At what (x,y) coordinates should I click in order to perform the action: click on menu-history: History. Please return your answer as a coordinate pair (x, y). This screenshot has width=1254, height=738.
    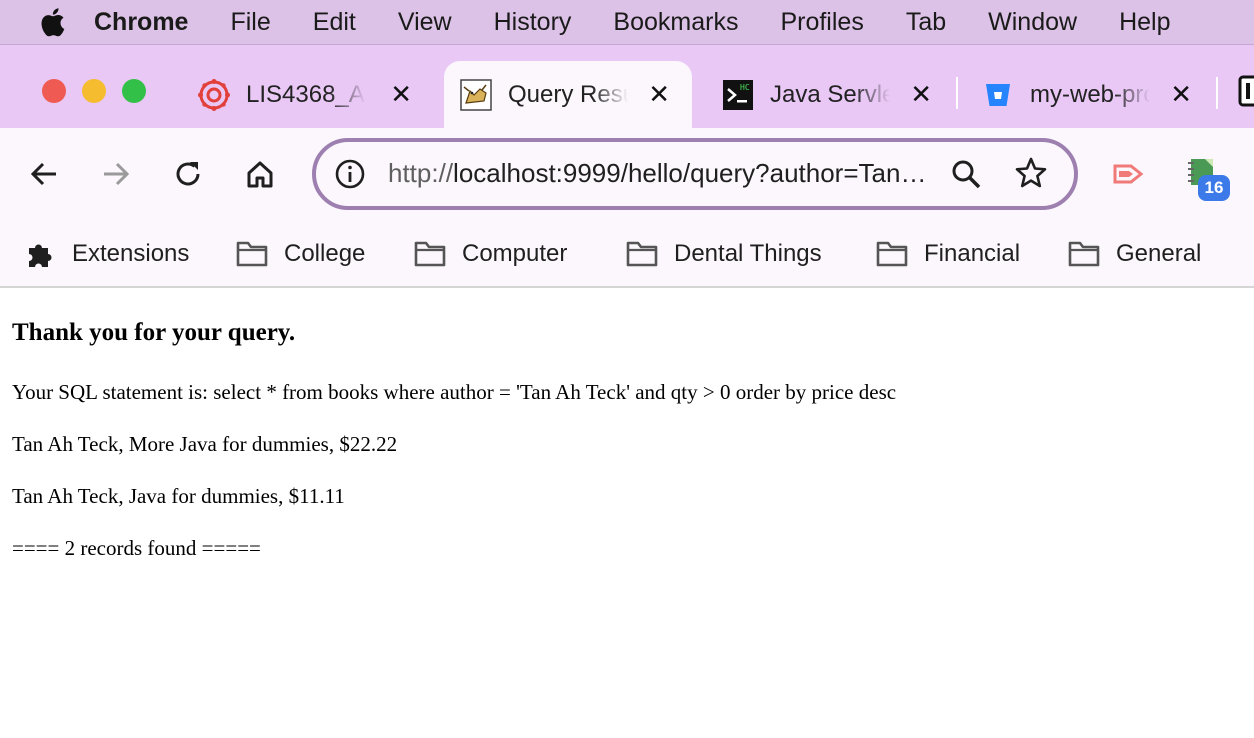
    Looking at the image, I should click on (533, 22).